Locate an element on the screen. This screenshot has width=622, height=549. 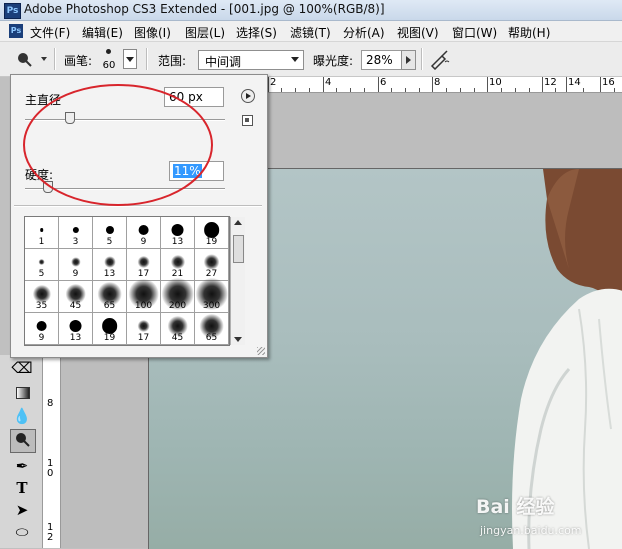
tool-preset-picker is located at coordinates (31, 59).